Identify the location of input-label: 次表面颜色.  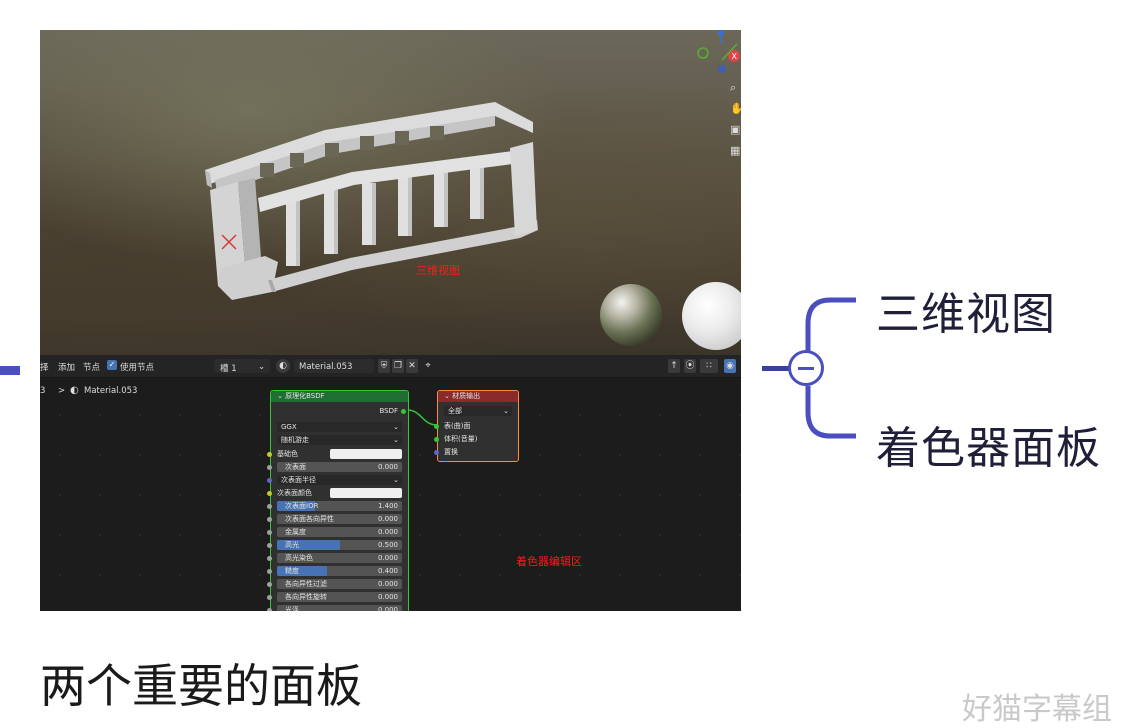
(294, 493).